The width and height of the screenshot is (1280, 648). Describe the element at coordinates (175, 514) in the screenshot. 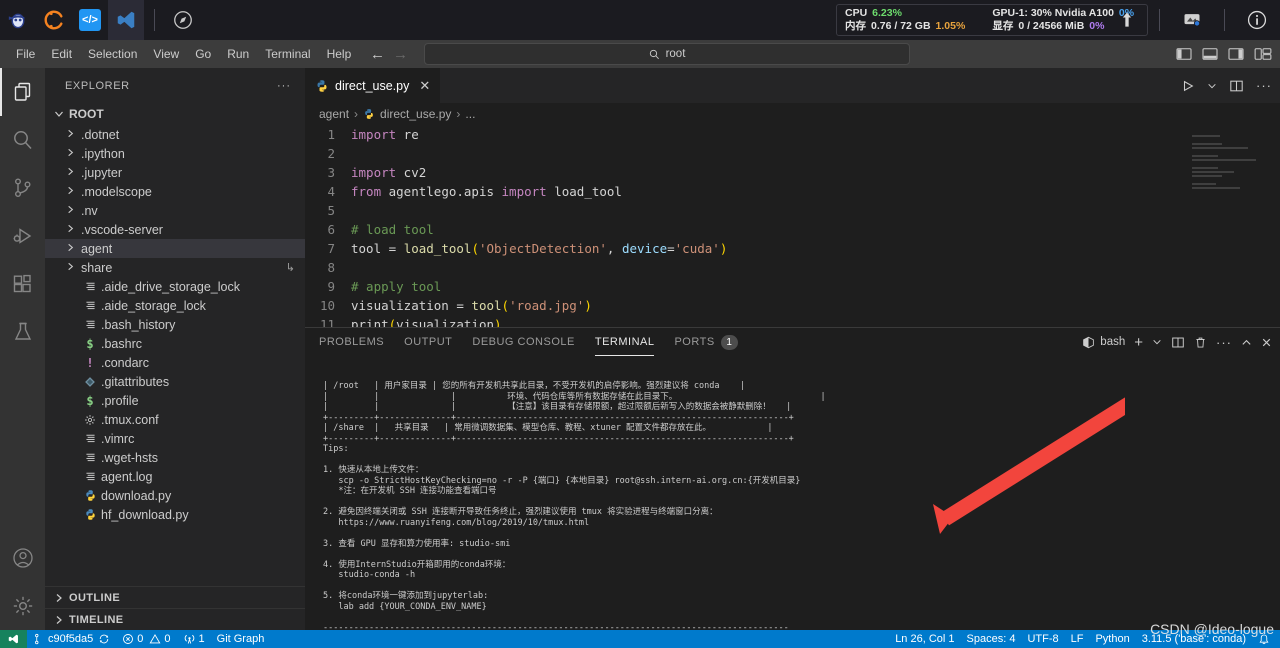

I see `file-tree-item-hf-download-py: hf_download.py` at that location.